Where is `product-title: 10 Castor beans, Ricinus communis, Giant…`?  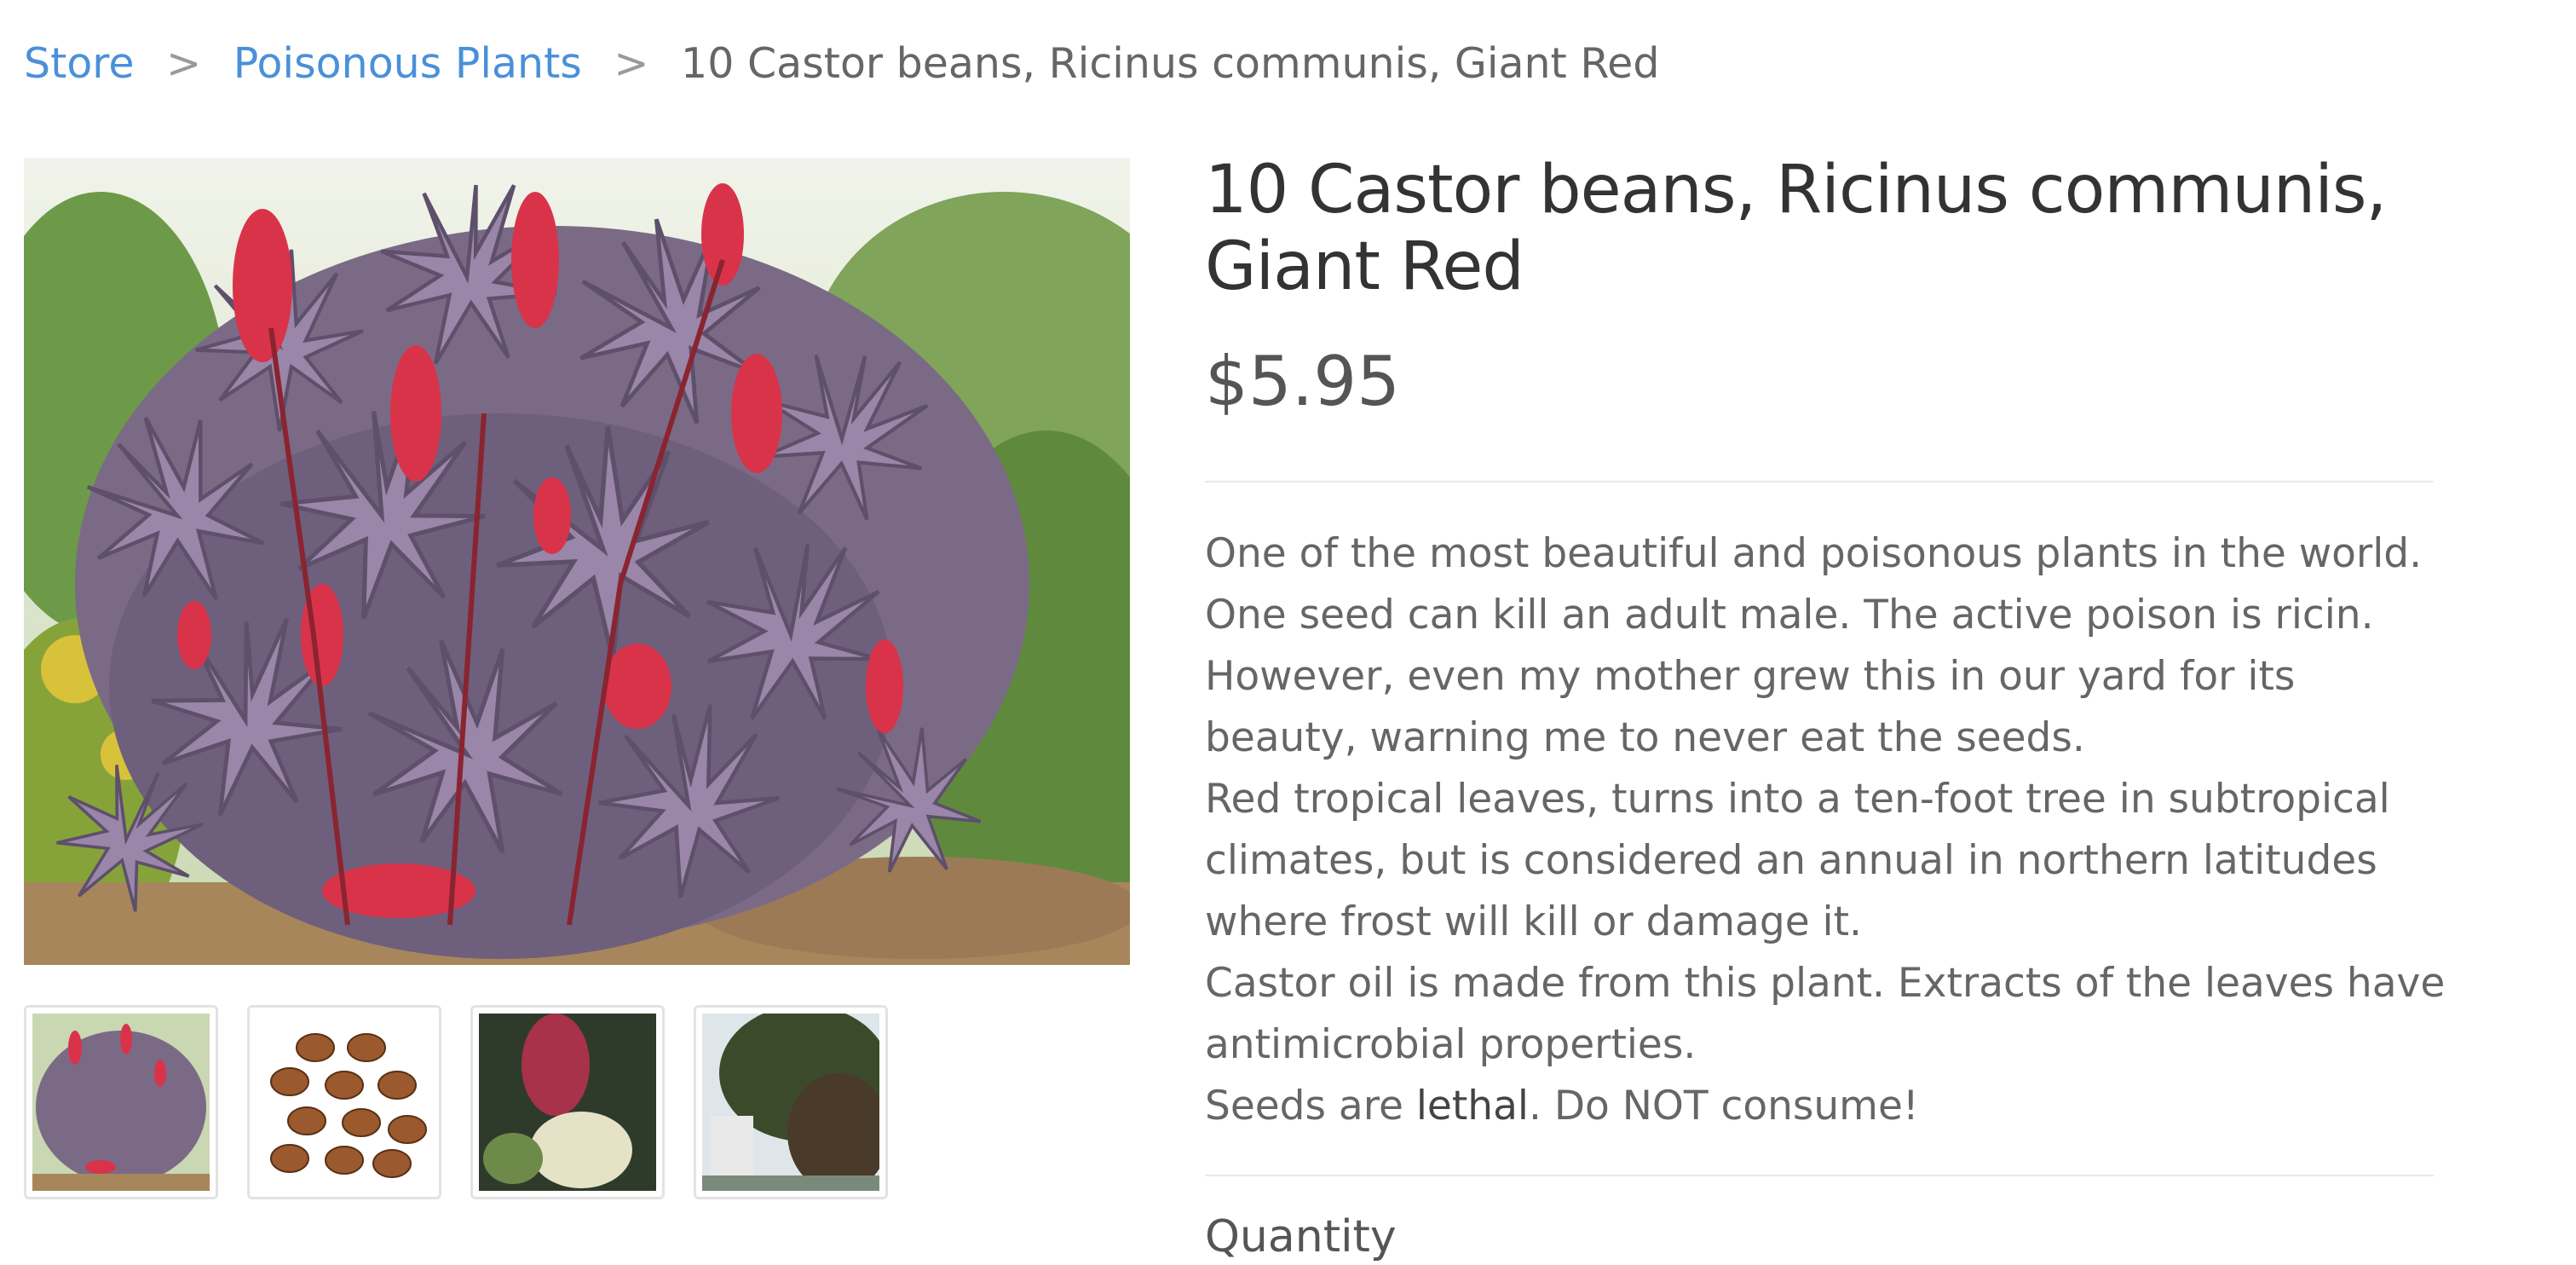
product-title: 10 Castor beans, Ricinus communis, Giant… is located at coordinates (1796, 229).